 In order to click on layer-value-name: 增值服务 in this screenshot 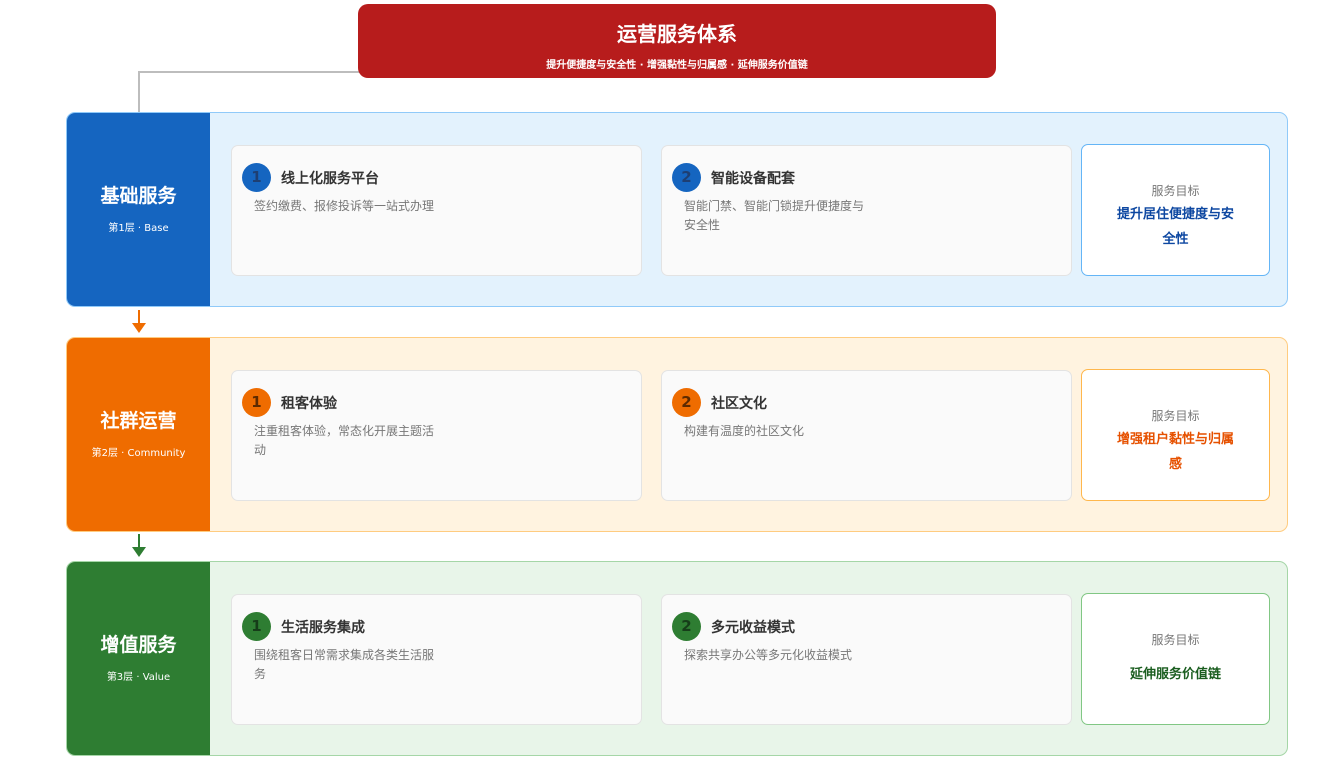, I will do `click(138, 645)`.